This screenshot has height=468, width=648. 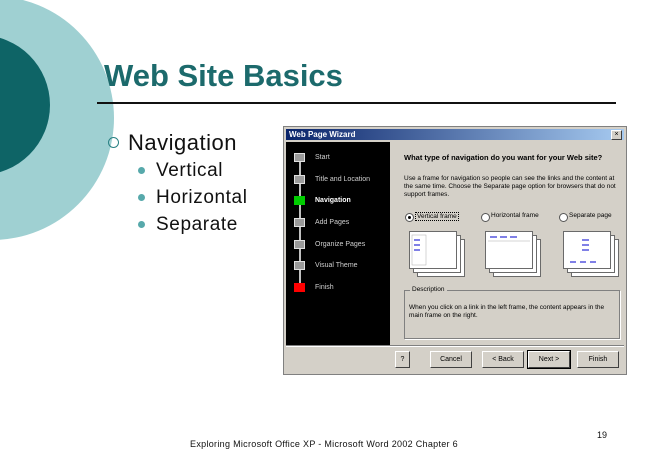 I want to click on step-navigation: Navigation, so click(x=333, y=201).